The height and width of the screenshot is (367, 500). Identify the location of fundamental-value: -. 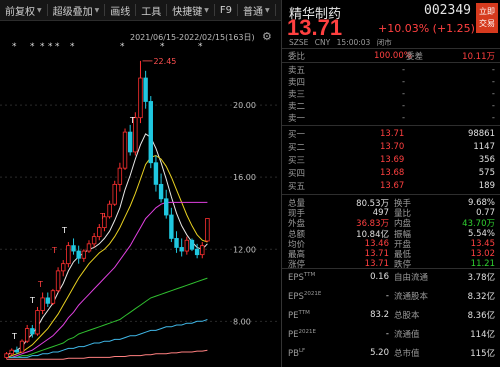
(387, 334).